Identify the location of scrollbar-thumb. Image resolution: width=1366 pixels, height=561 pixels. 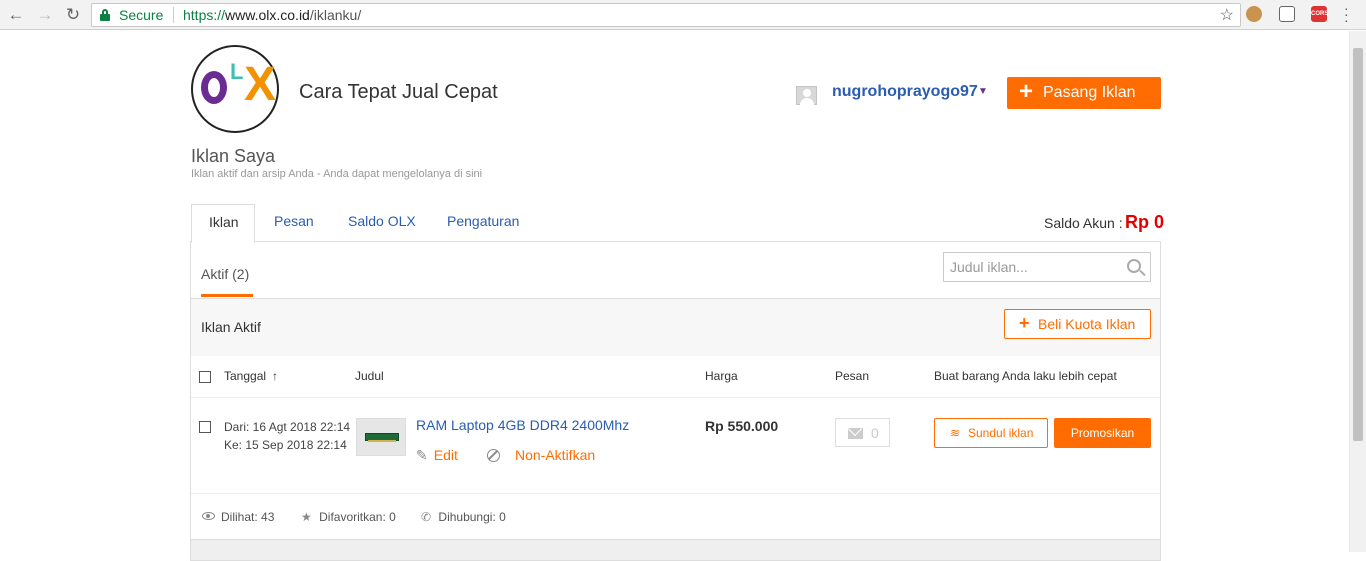
(1358, 244).